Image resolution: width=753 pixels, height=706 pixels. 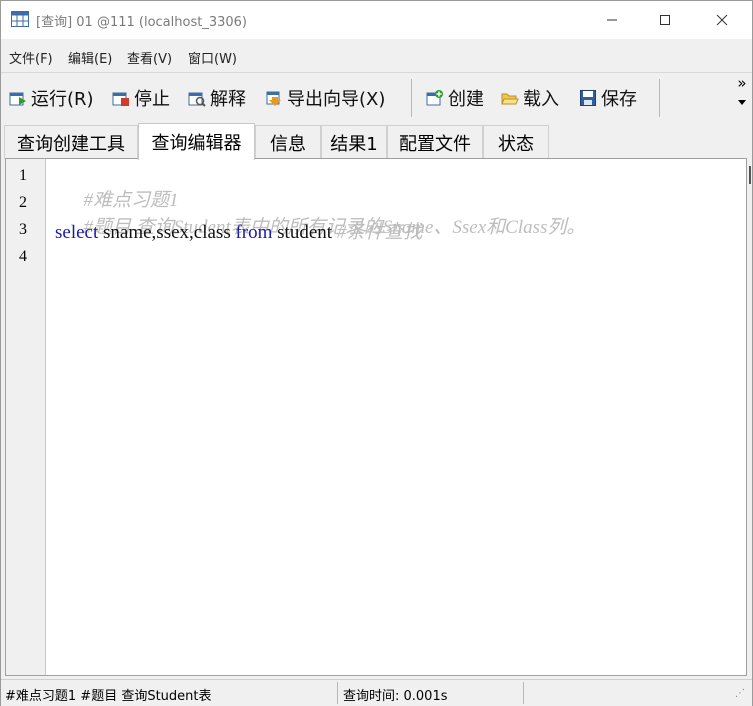 What do you see at coordinates (23, 229) in the screenshot?
I see `line-number: 3` at bounding box center [23, 229].